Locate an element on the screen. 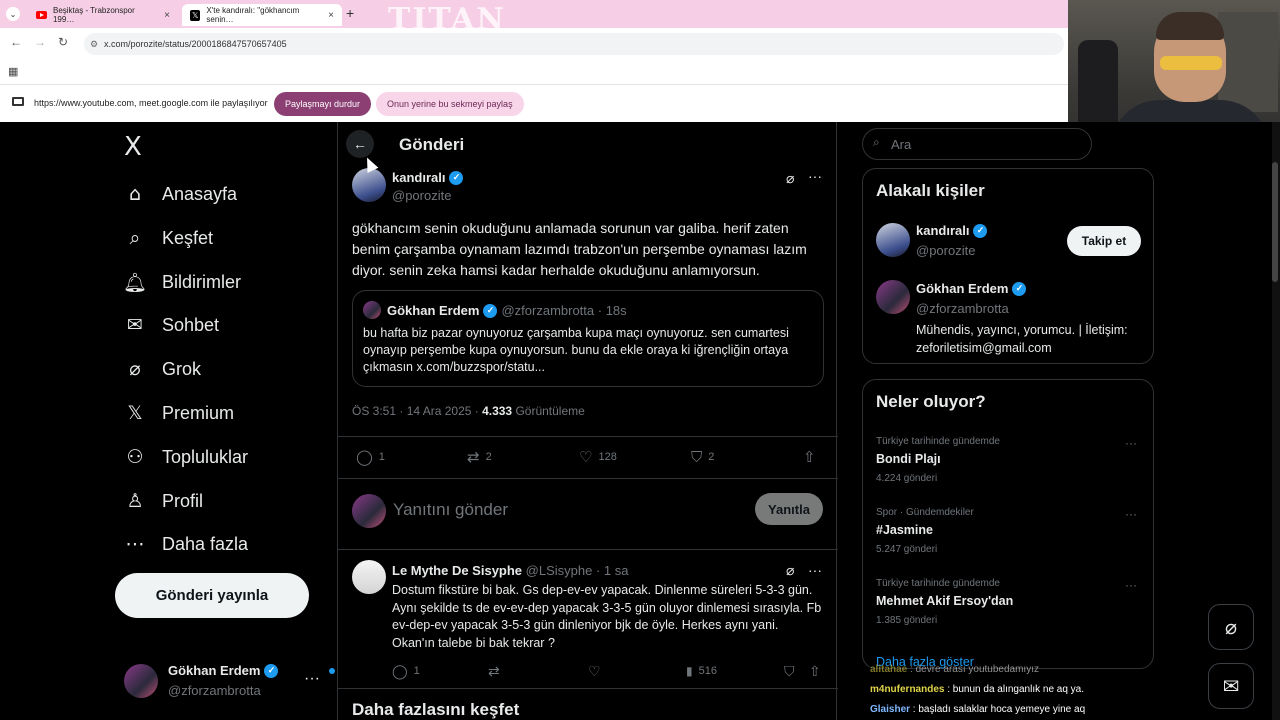 The height and width of the screenshot is (720, 1280). post-author-name: kandıralı ✓ is located at coordinates (428, 177).